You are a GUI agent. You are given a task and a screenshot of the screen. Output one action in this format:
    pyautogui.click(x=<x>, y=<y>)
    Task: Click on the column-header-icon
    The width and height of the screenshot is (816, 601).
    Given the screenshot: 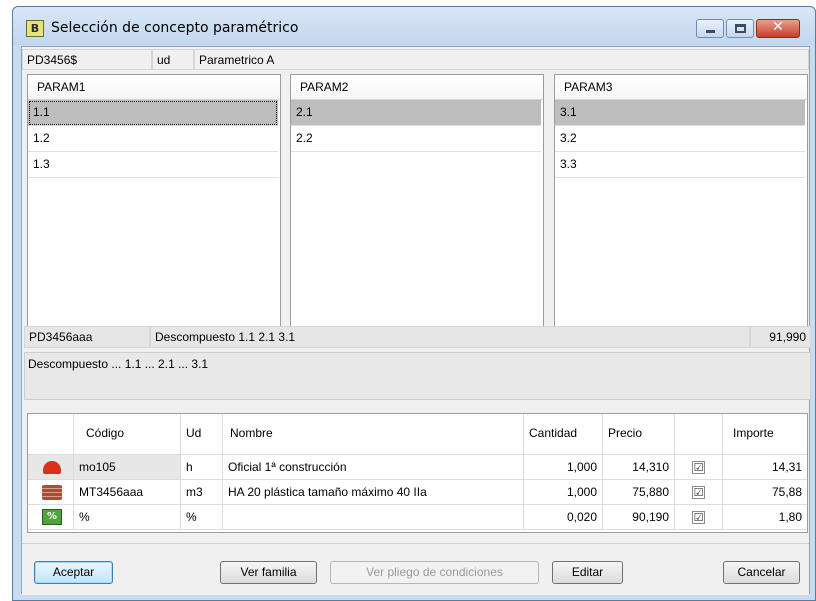 What is the action you would take?
    pyautogui.click(x=51, y=434)
    